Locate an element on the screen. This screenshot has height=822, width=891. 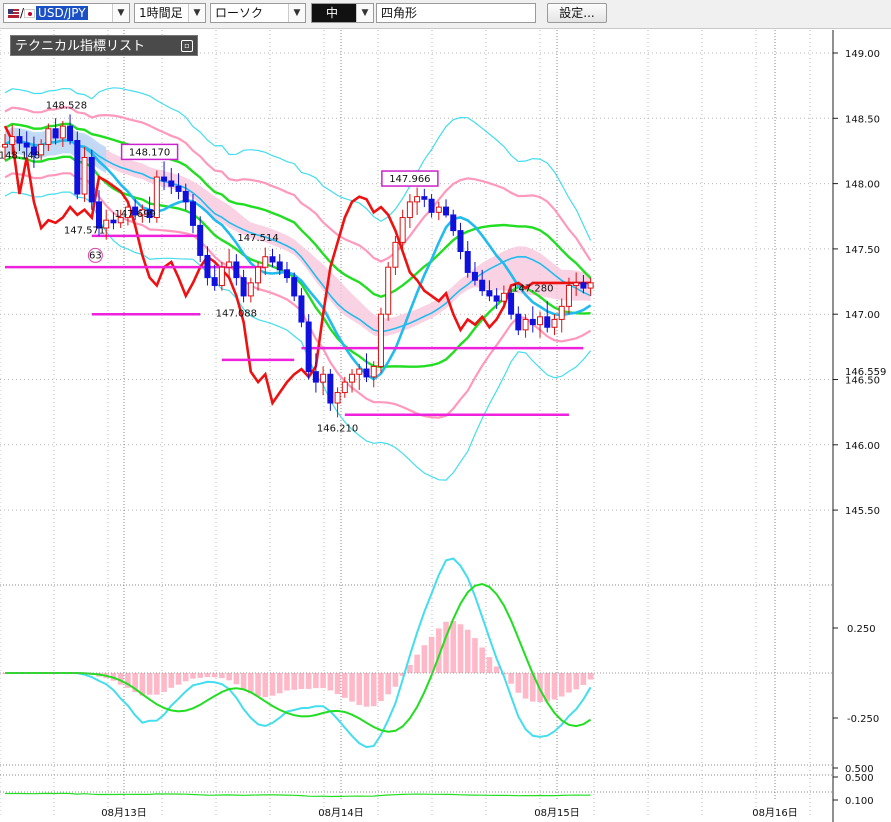
bottom-indicator-line is located at coordinates (298, 795).